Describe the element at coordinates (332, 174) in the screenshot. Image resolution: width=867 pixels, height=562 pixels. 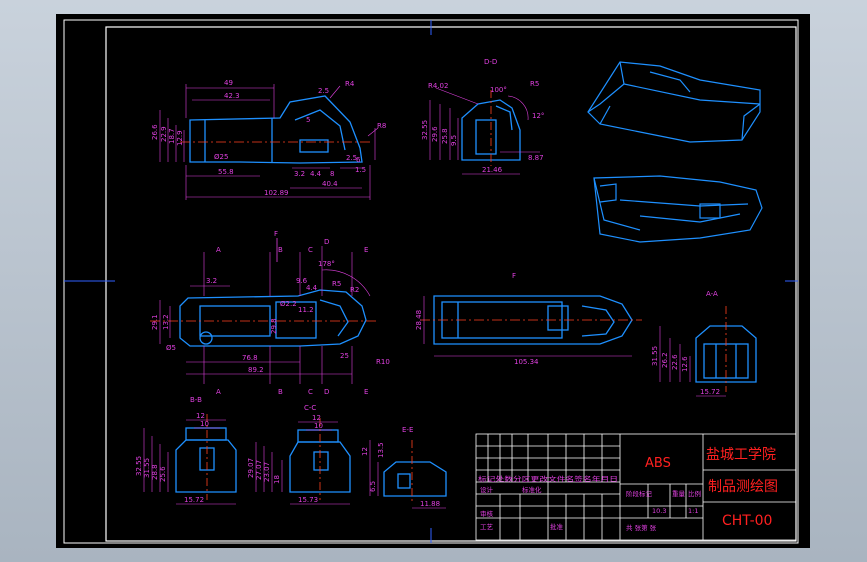
I see `dim-label: 8` at that location.